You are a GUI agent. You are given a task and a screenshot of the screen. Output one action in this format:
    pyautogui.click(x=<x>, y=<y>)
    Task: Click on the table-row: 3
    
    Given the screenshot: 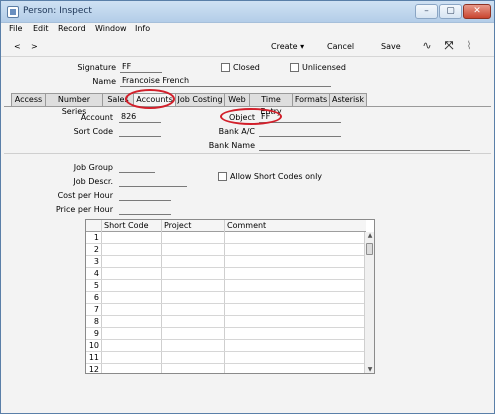 What is the action you would take?
    pyautogui.click(x=226, y=262)
    